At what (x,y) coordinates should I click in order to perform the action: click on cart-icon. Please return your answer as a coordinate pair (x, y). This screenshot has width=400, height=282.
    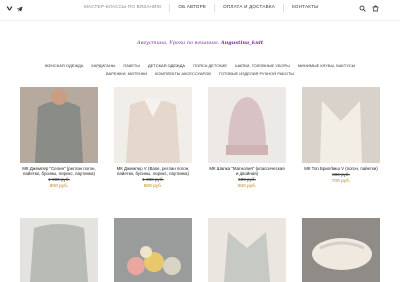
    Looking at the image, I should click on (375, 8).